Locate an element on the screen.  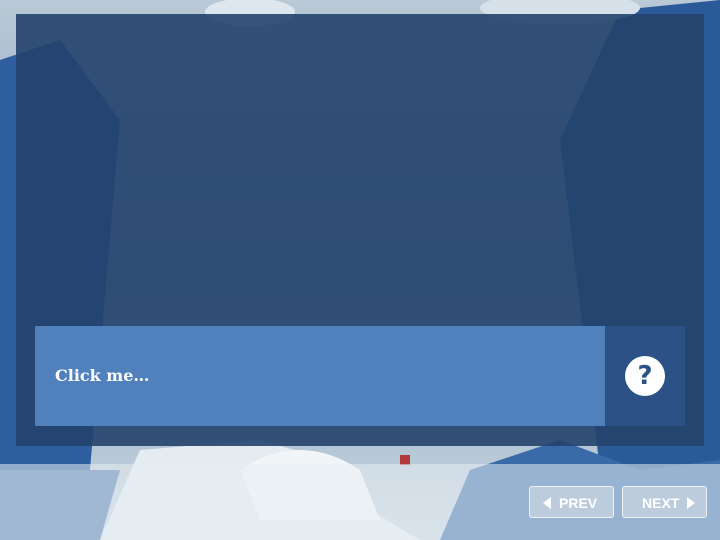
triangle-right-icon is located at coordinates (691, 503).